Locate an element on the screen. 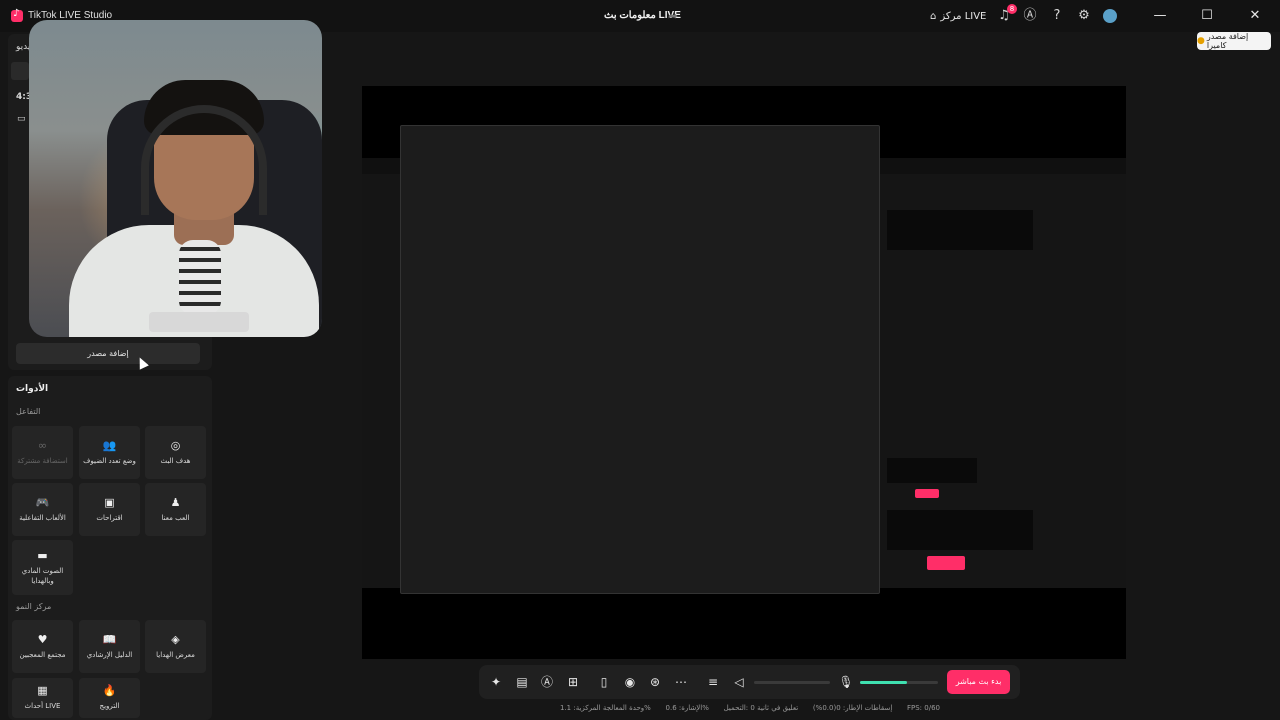 The height and width of the screenshot is (720, 1280). tool-interactive-games: 🎮 الألعاب التفاعلية is located at coordinates (42, 509).